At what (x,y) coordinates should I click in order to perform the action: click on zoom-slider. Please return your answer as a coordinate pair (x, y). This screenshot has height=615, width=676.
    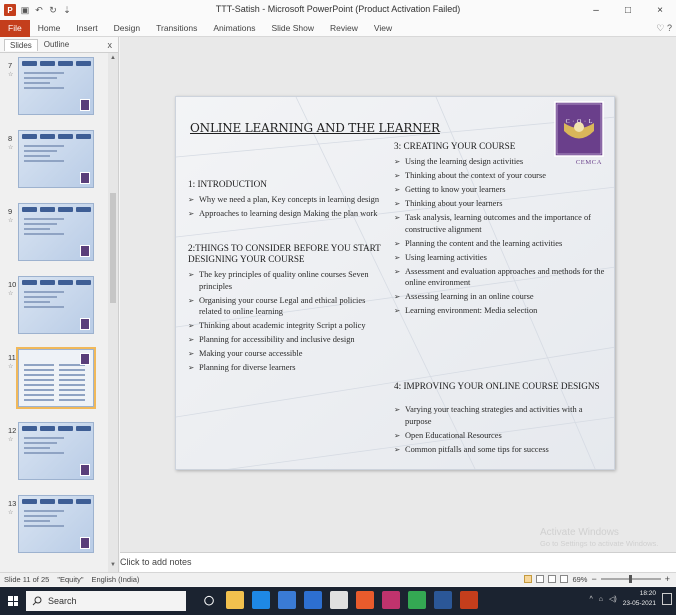
    Looking at the image, I should click on (630, 579).